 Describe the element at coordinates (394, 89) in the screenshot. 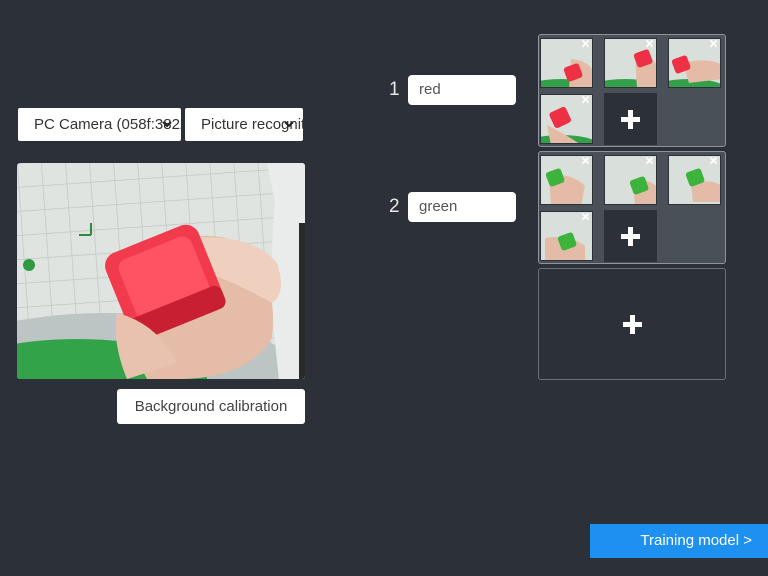

I see `class-1-number: 1` at that location.